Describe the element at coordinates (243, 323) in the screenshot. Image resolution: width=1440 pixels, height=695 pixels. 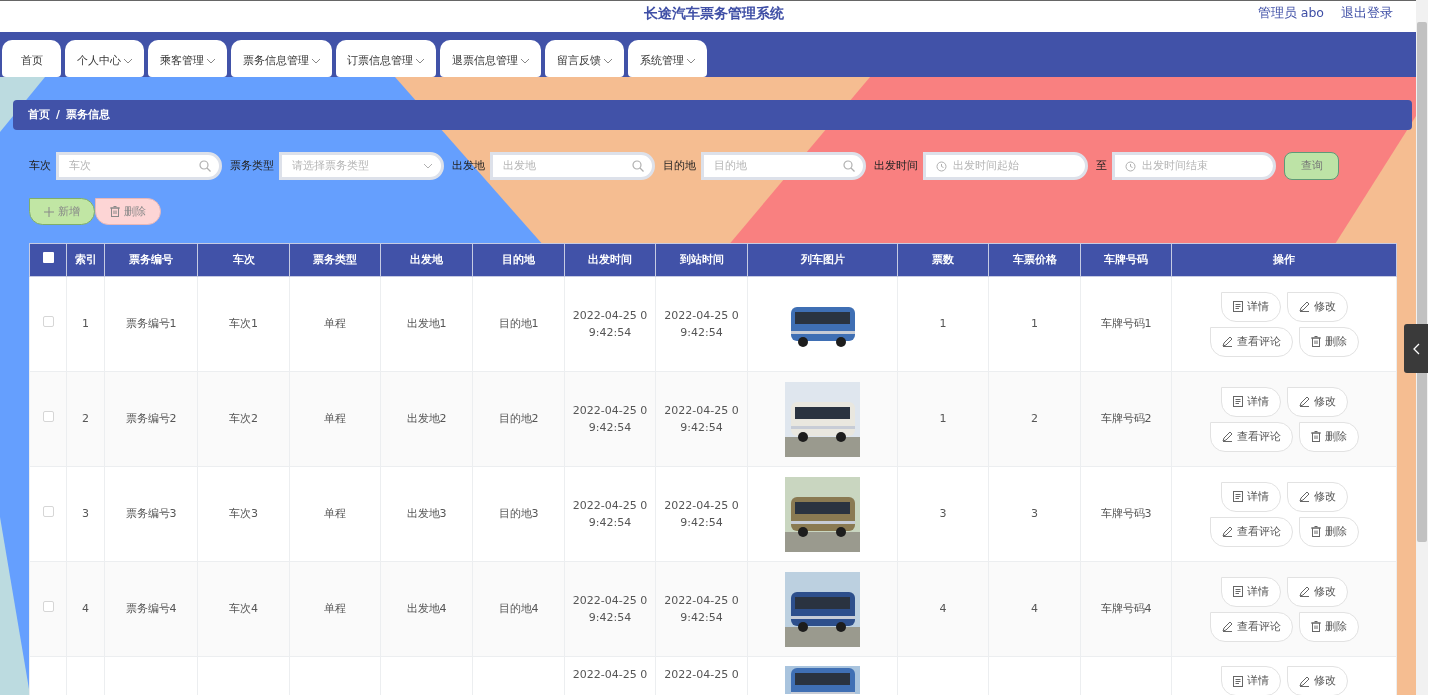
I see `table-cell: 车次1` at that location.